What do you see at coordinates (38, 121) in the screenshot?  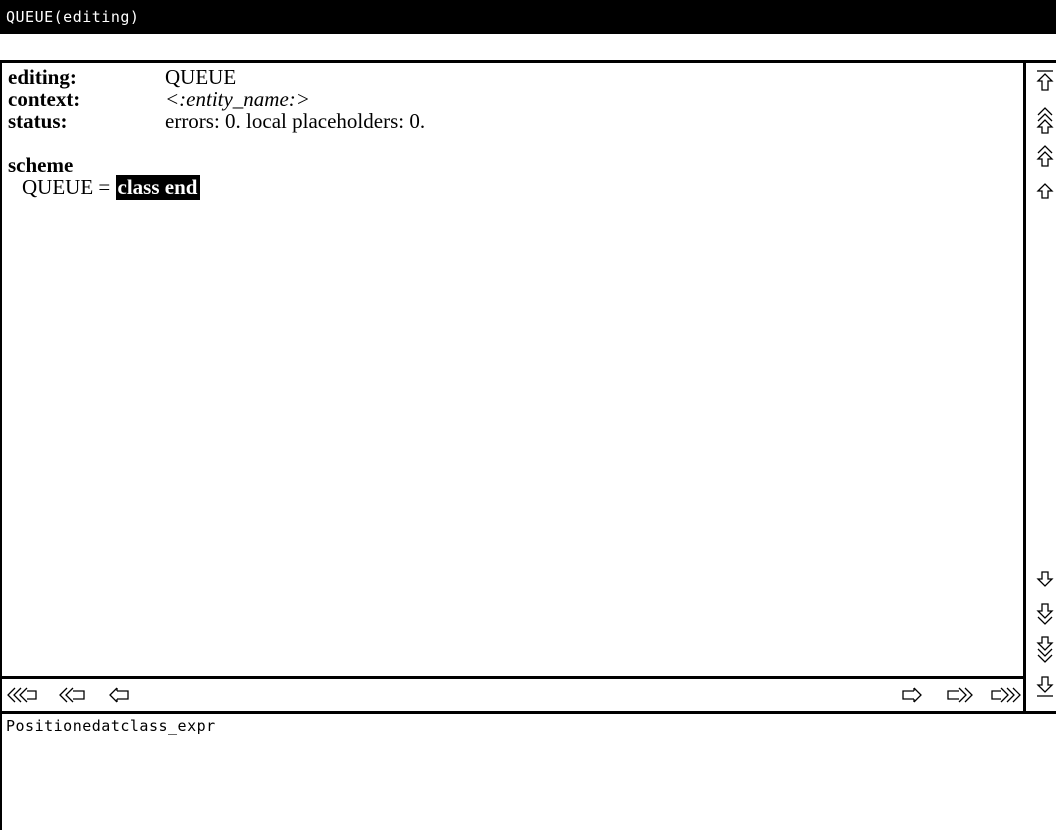 I see `status-label: status:` at bounding box center [38, 121].